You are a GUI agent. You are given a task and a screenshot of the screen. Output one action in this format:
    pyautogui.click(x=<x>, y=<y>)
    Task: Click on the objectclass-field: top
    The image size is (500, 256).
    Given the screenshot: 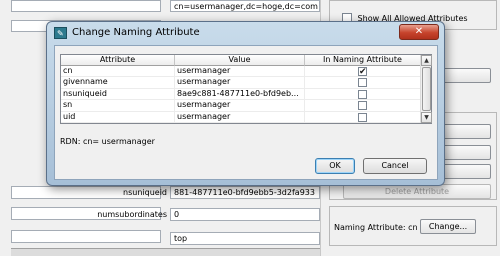 What is the action you would take?
    pyautogui.click(x=245, y=238)
    